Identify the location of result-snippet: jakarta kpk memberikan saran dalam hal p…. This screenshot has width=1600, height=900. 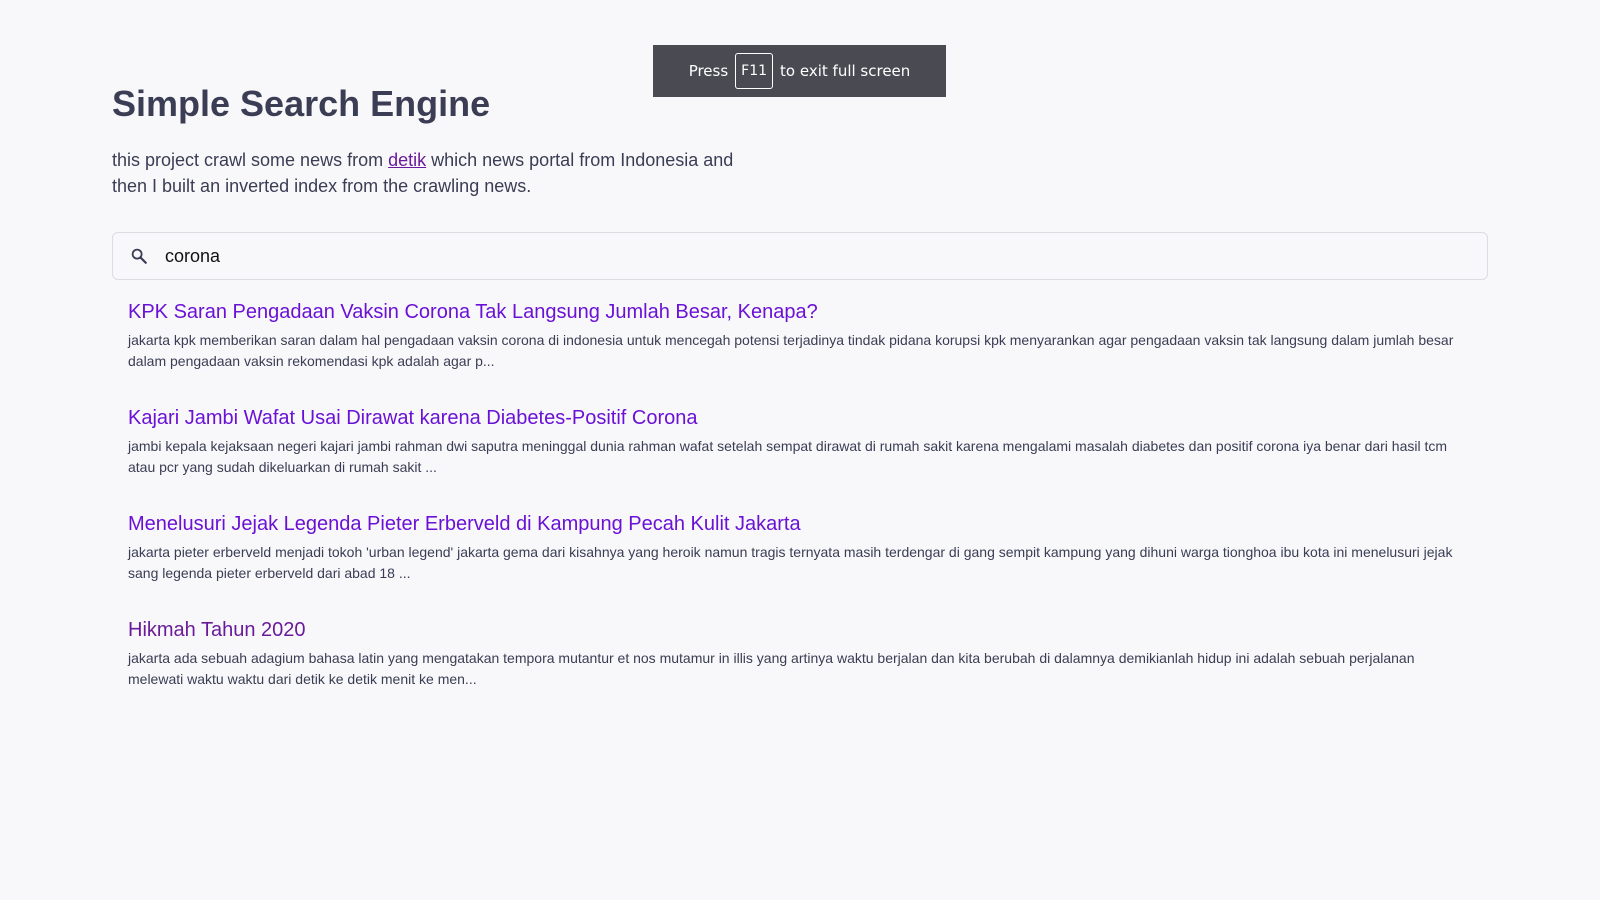
(791, 350).